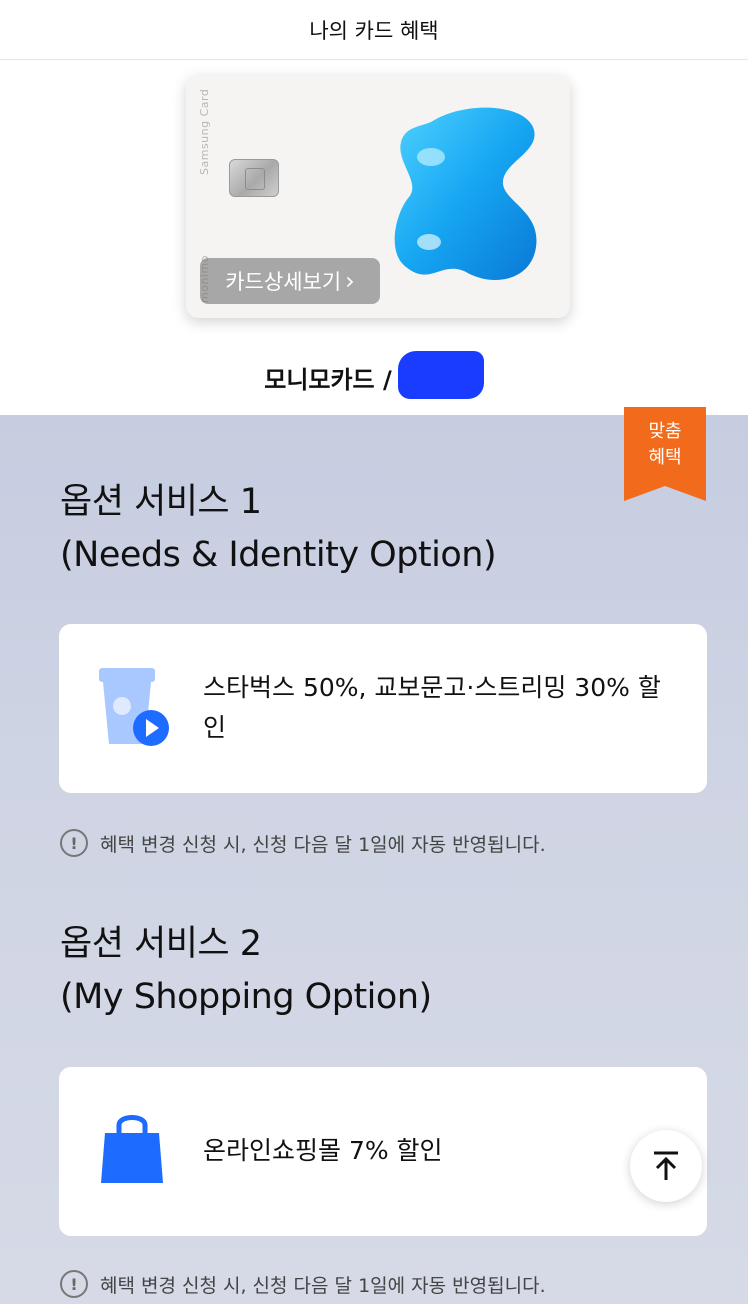 The width and height of the screenshot is (748, 1304). I want to click on benefit-card-2: 온라인쇼핑몰 7% 할인, so click(383, 1151).